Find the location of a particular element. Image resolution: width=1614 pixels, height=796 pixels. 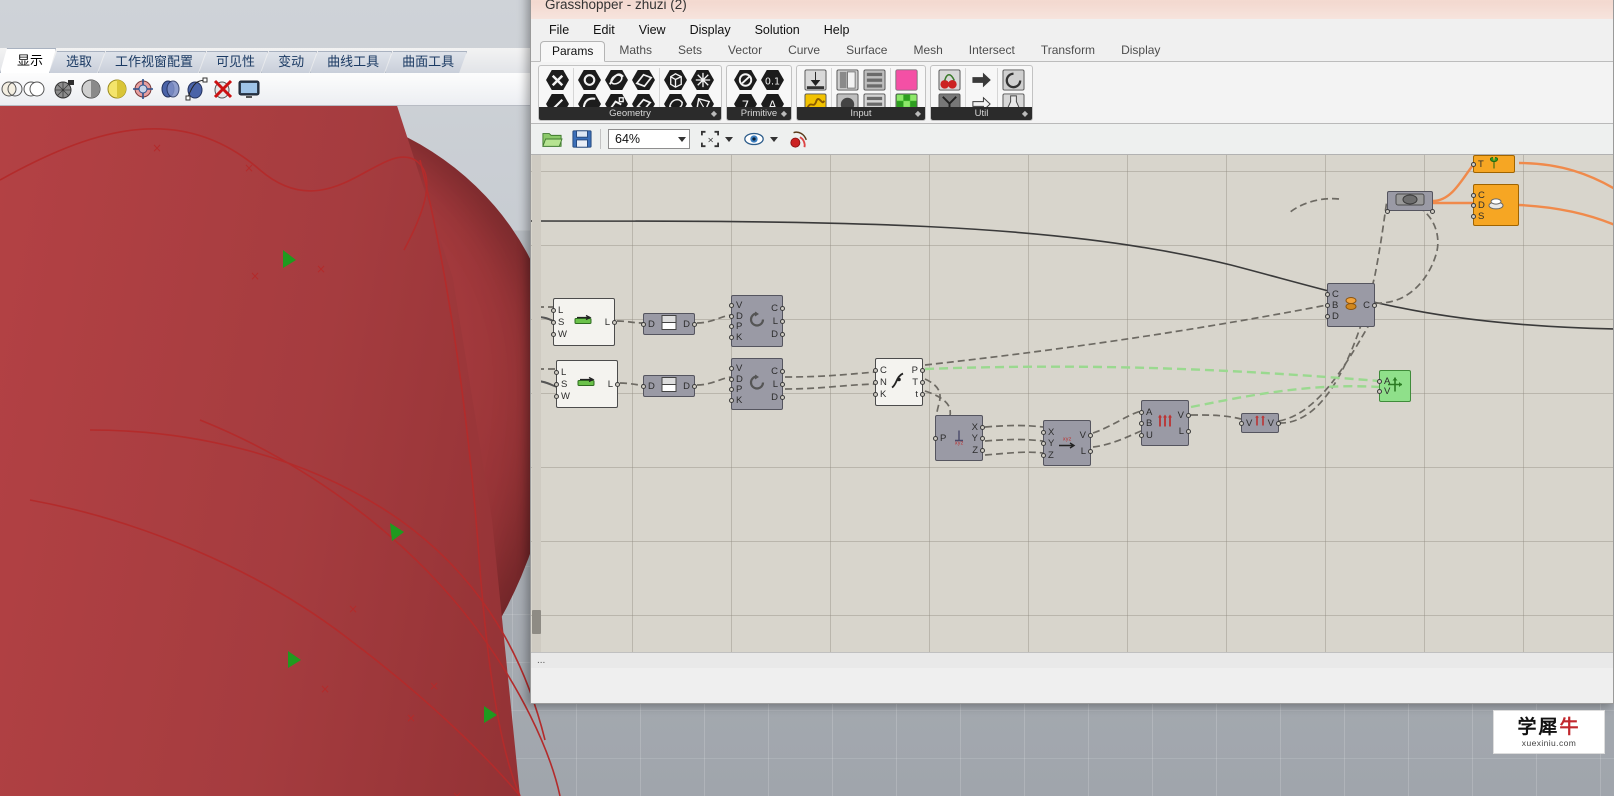

gh-component-vector2pt: ABU VL is located at coordinates (1165, 423).